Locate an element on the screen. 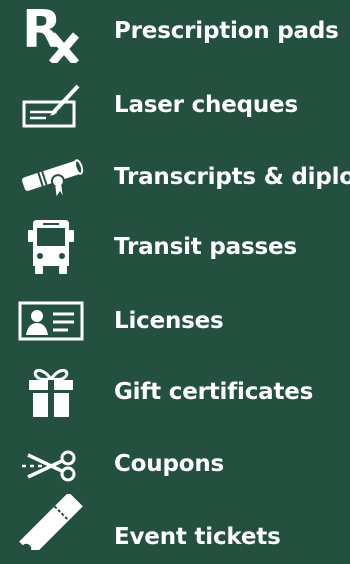 This screenshot has height=564, width=350. list-item-prescription-pads: R Prescription pads is located at coordinates (175, 36).